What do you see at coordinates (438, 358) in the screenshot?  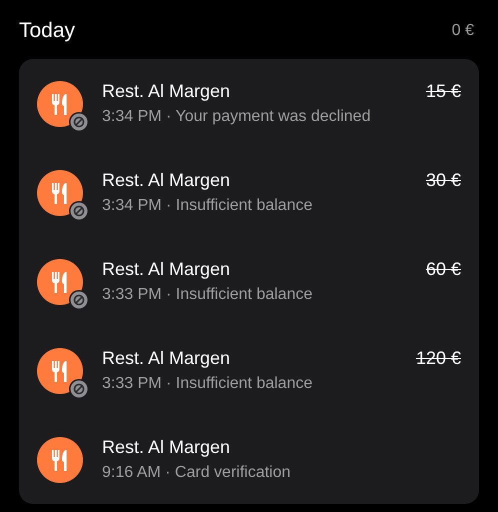 I see `transaction-amount: 120 €` at bounding box center [438, 358].